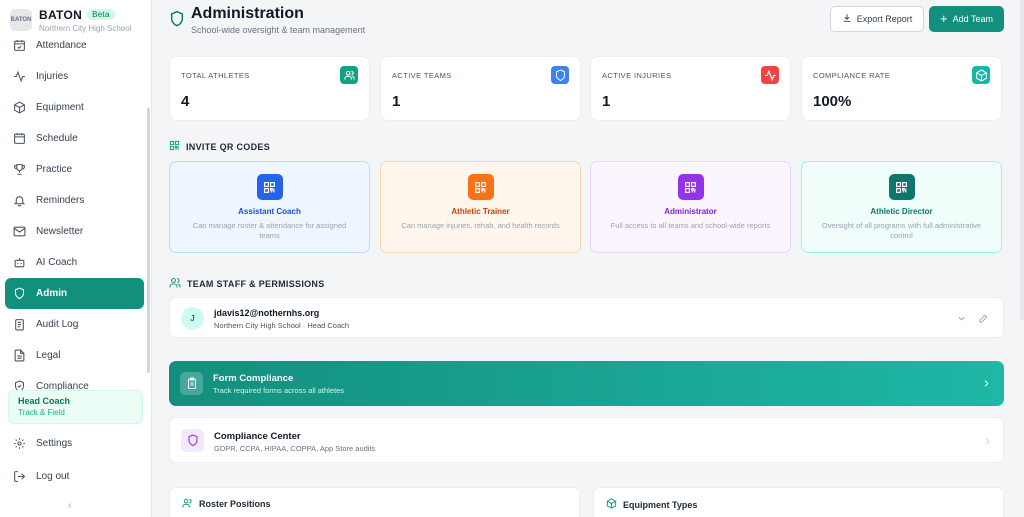 This screenshot has height=517, width=1024. Describe the element at coordinates (19, 139) in the screenshot. I see `calendar-icon` at that location.